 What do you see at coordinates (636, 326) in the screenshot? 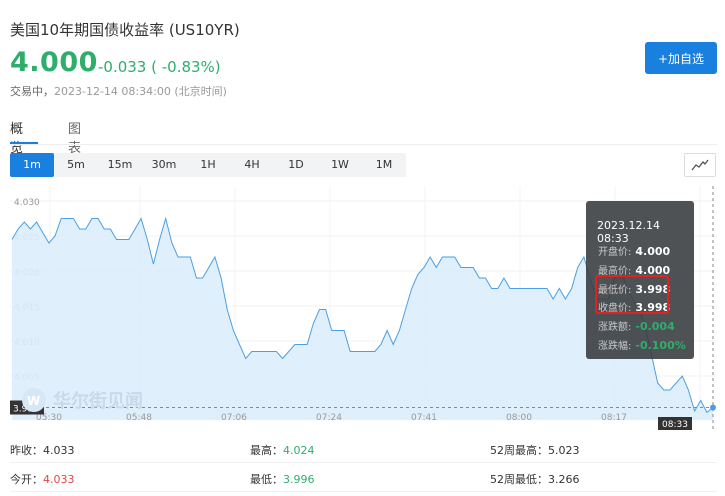
I see `tooltip-row-change: 涨跌额: -0.004` at bounding box center [636, 326].